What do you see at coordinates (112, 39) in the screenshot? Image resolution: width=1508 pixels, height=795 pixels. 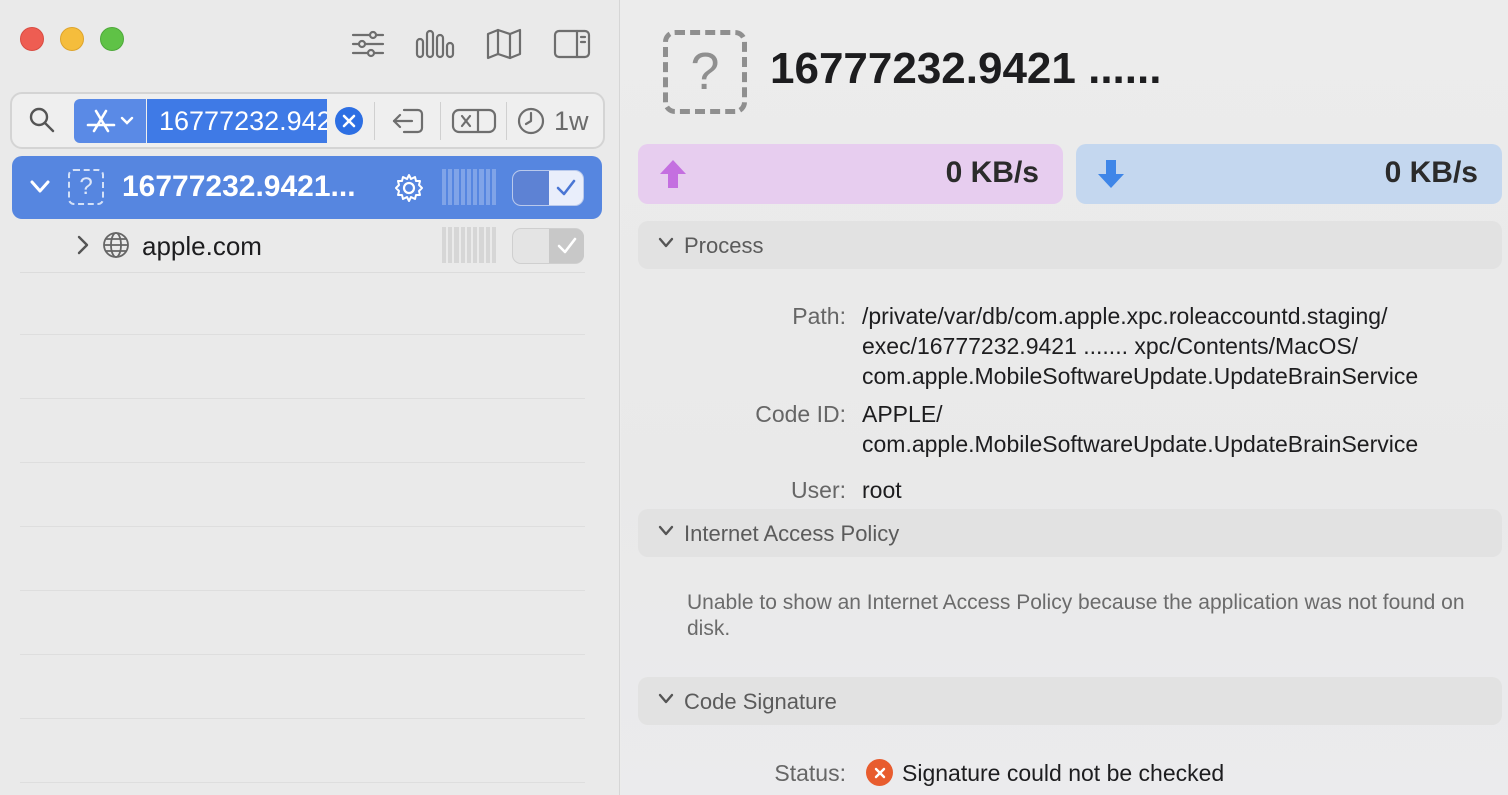 I see `zoom-window-button` at bounding box center [112, 39].